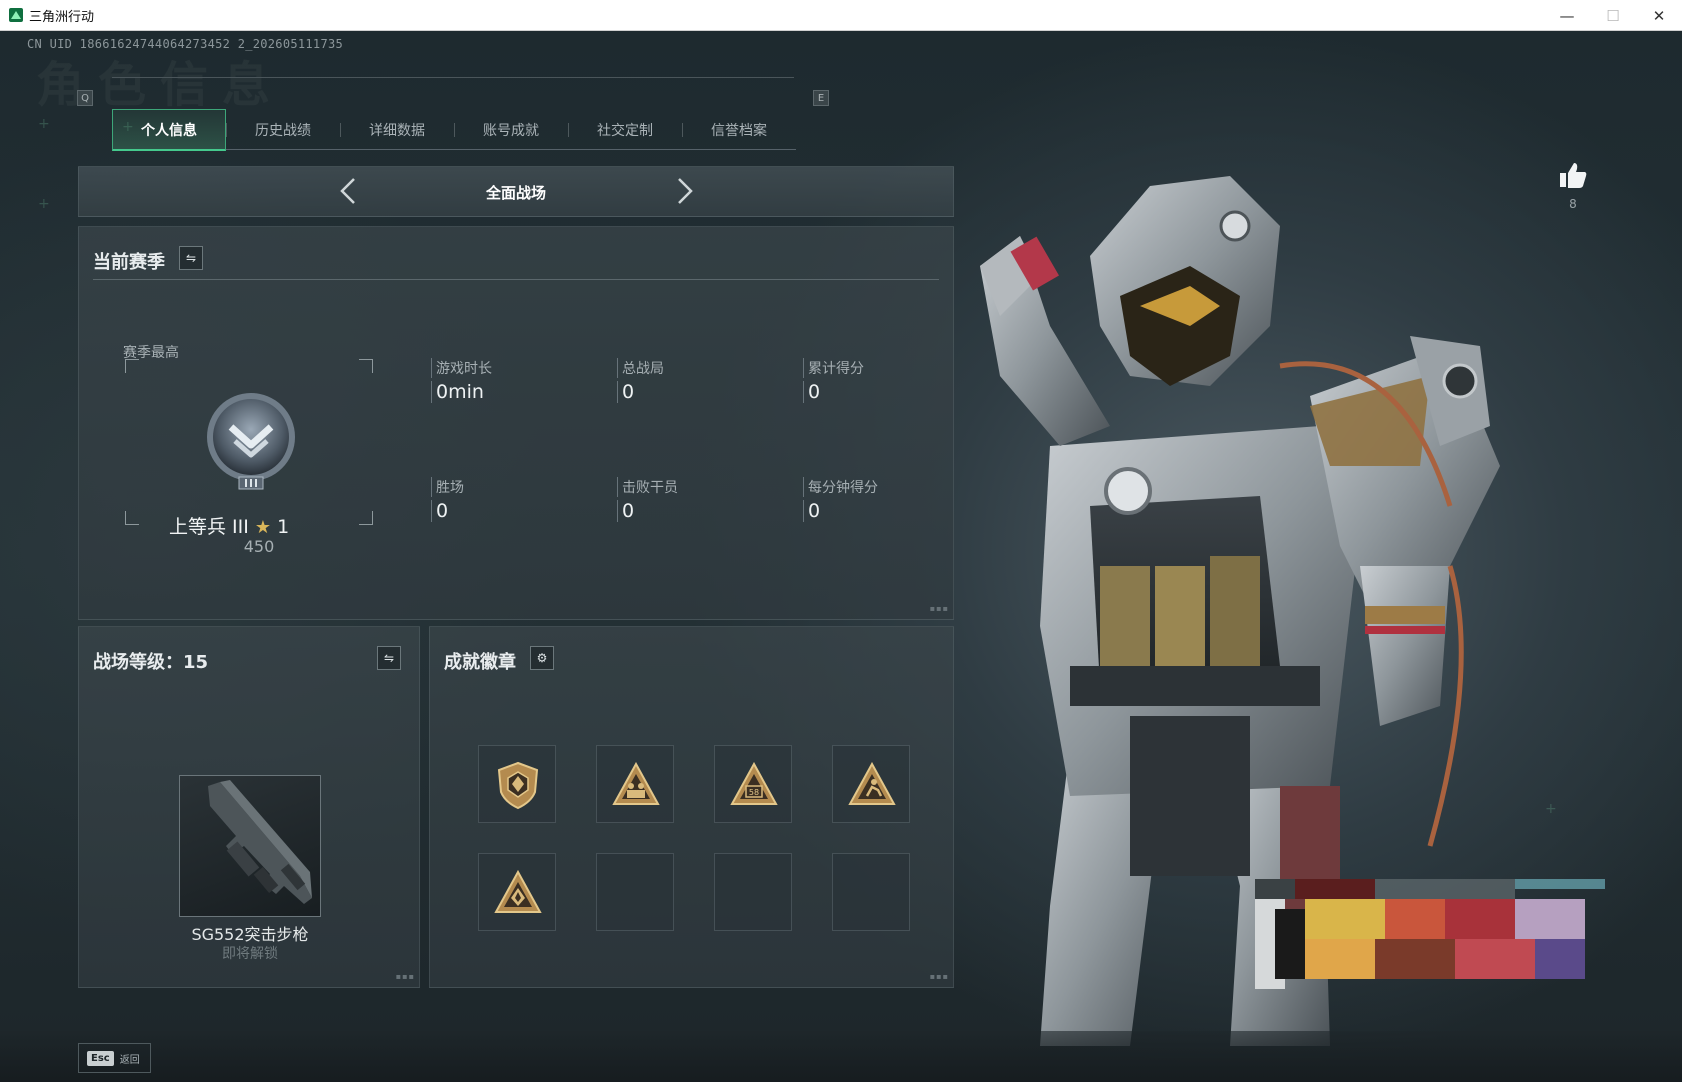 The height and width of the screenshot is (1082, 1682). I want to click on window-controls: — ☐ ✕, so click(1613, 15).